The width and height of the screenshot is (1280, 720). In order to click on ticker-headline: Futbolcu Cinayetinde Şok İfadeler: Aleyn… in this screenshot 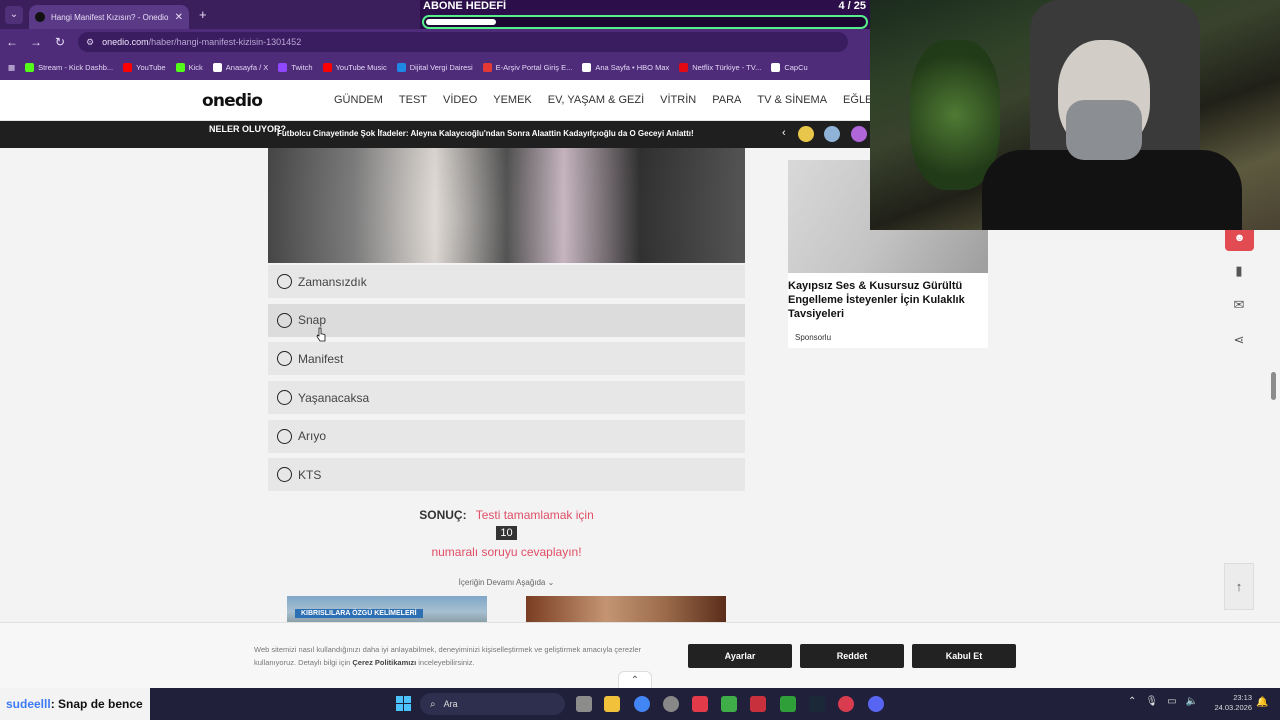, I will do `click(485, 133)`.